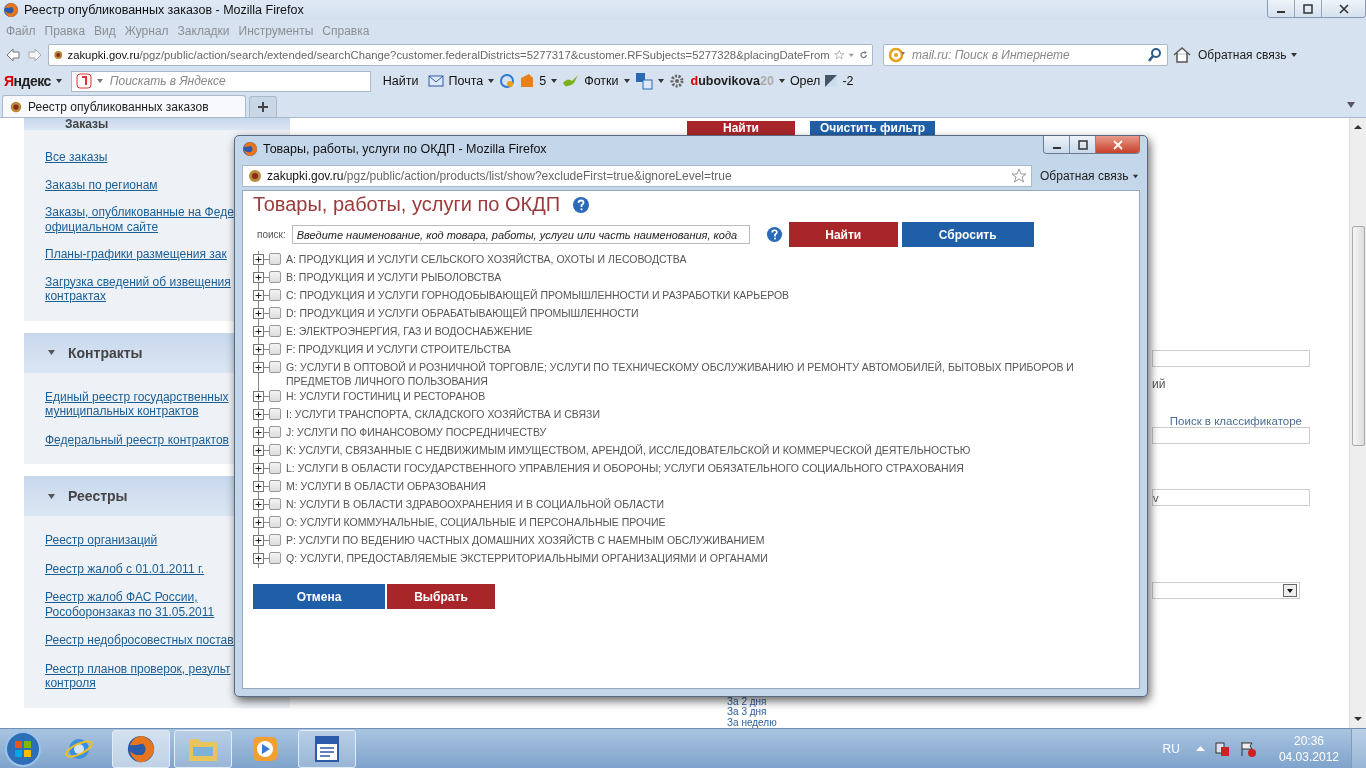 Image resolution: width=1366 pixels, height=768 pixels. What do you see at coordinates (386, 396) in the screenshot?
I see `category-label: H: УСЛУГИ ГОСТИНИЦ И РЕСТОРАНОВ` at bounding box center [386, 396].